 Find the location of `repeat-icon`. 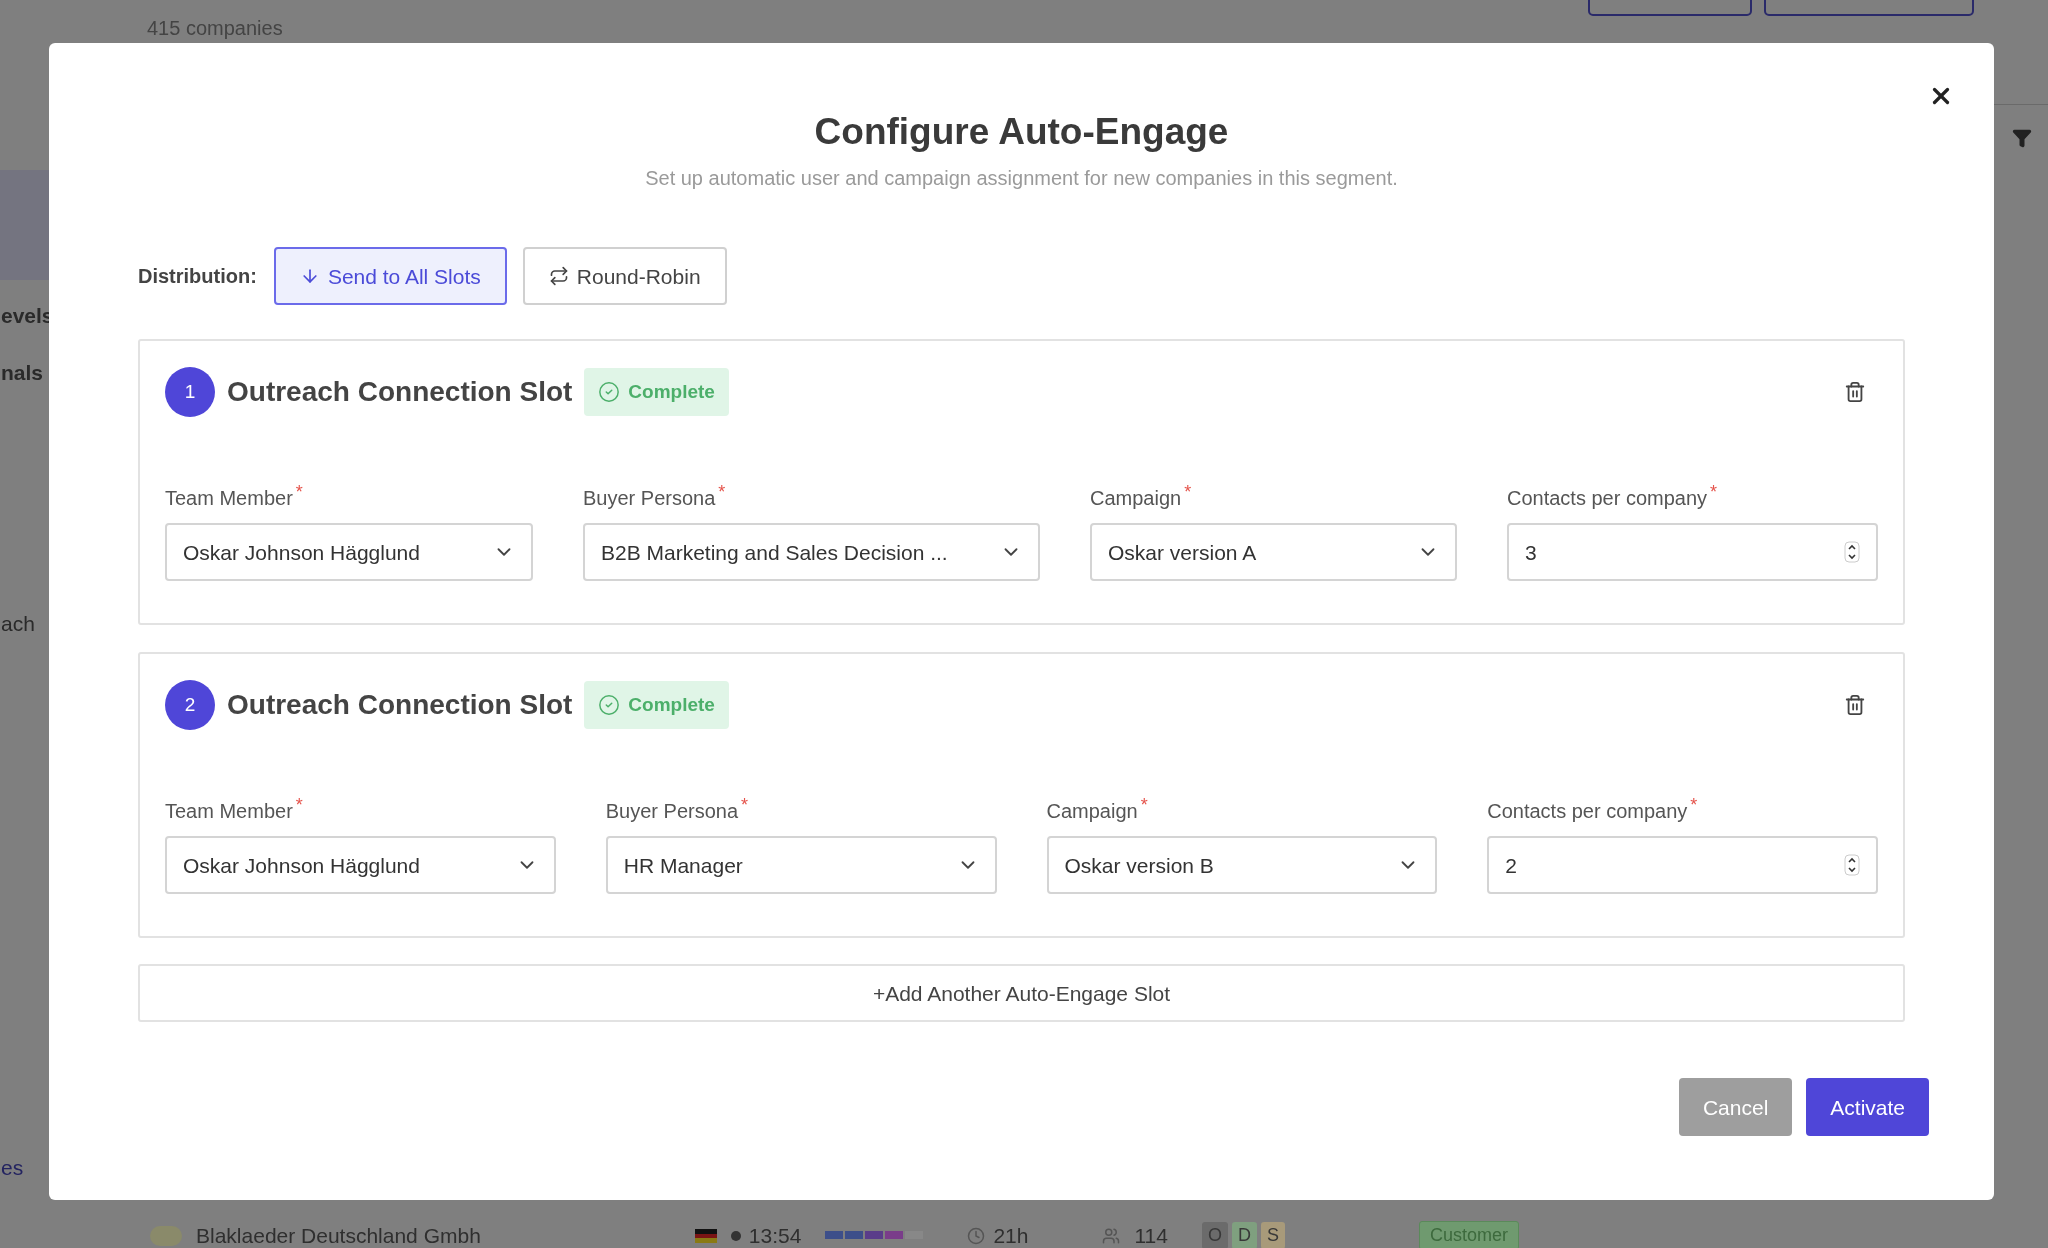

repeat-icon is located at coordinates (558, 276).